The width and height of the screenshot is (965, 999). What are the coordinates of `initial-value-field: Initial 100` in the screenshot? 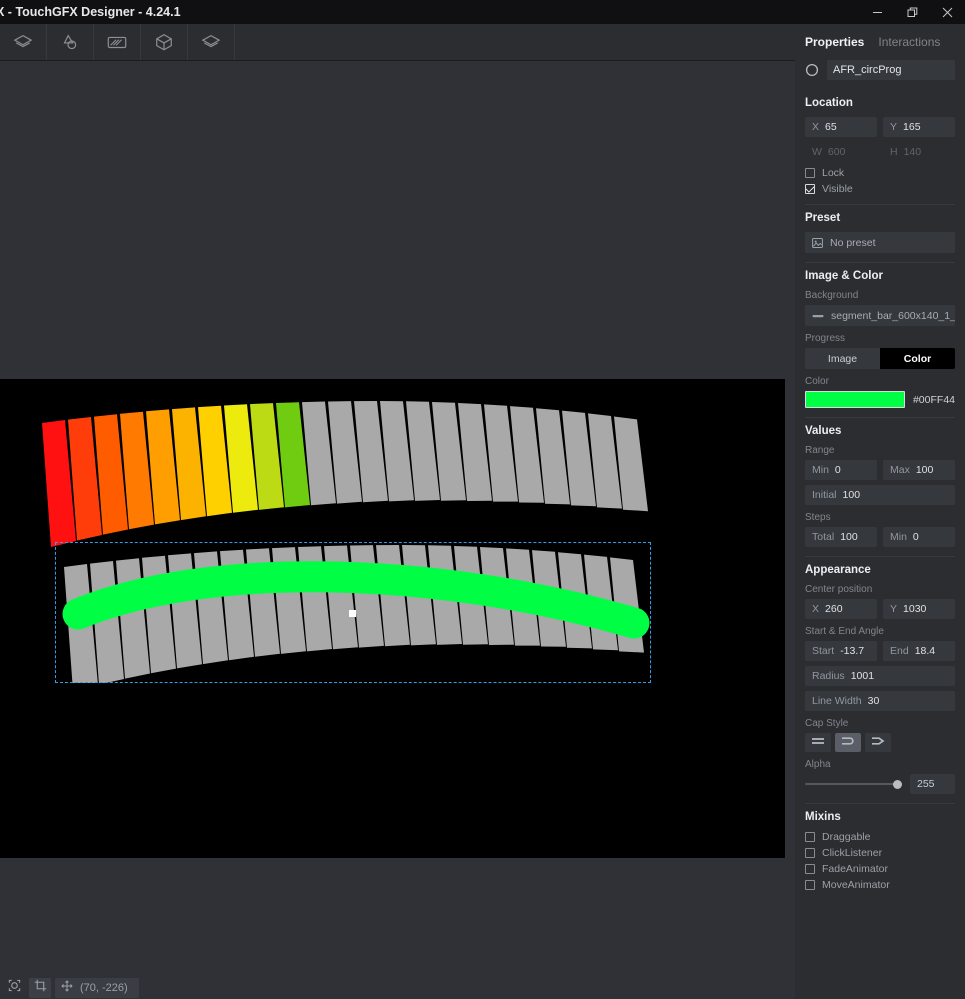 It's located at (880, 495).